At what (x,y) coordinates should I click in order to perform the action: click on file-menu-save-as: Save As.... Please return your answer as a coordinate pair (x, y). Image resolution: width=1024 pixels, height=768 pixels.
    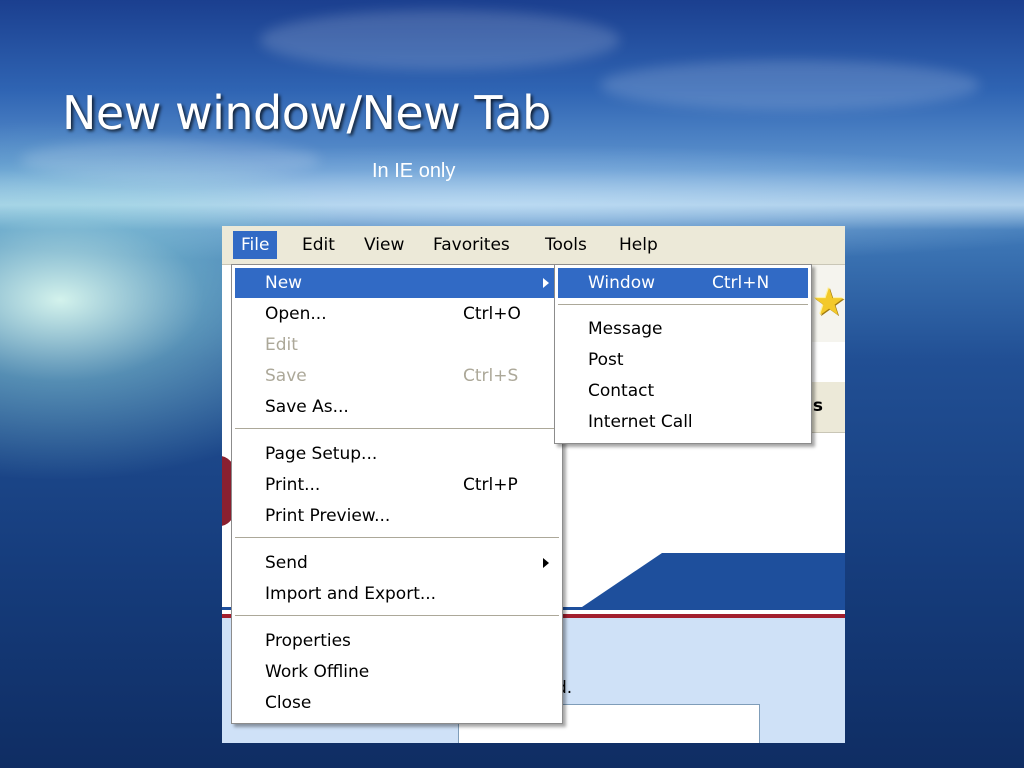
    Looking at the image, I should click on (397, 407).